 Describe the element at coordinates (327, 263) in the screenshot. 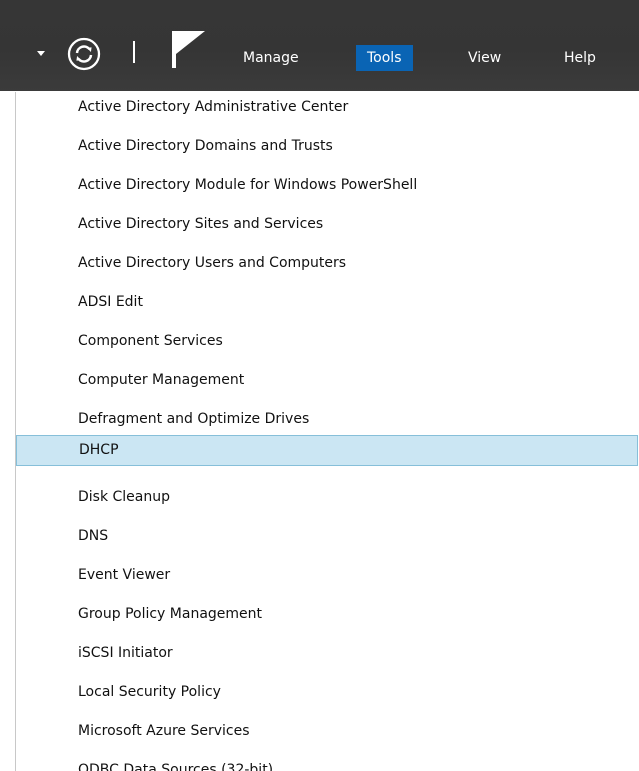

I see `menu-item-active-directory-users-and-computers: Active Directory Users and Computers` at that location.